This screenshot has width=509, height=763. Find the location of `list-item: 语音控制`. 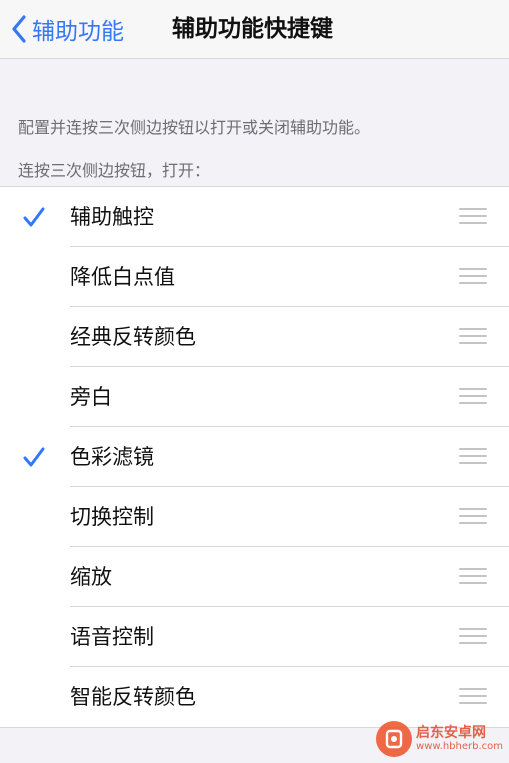

list-item: 语音控制 is located at coordinates (254, 637).